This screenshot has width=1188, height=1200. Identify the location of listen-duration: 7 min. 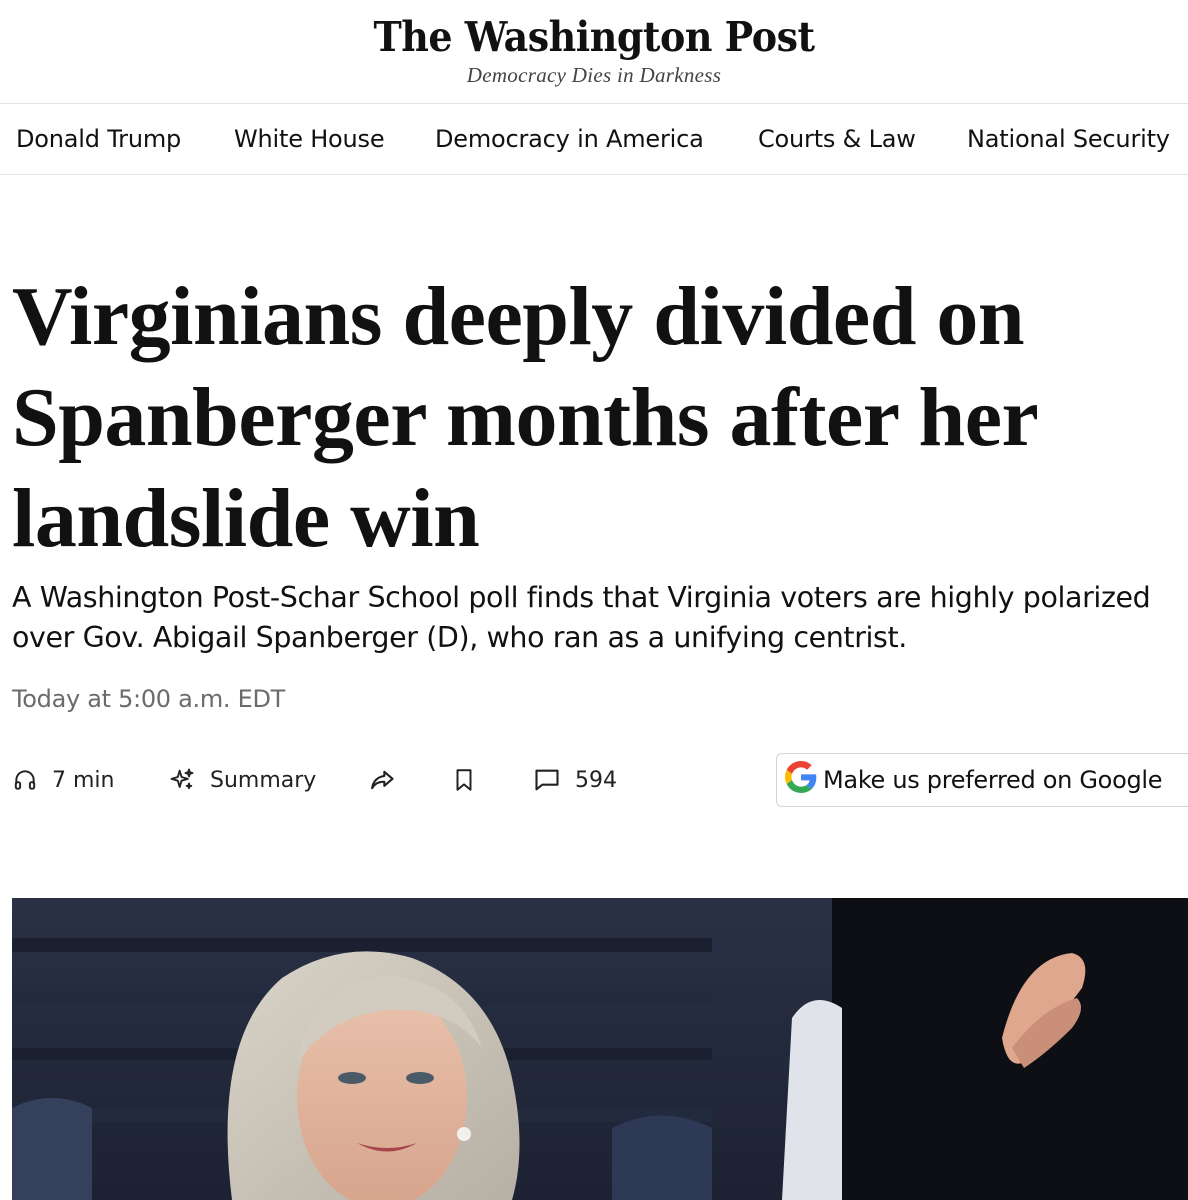
(83, 780).